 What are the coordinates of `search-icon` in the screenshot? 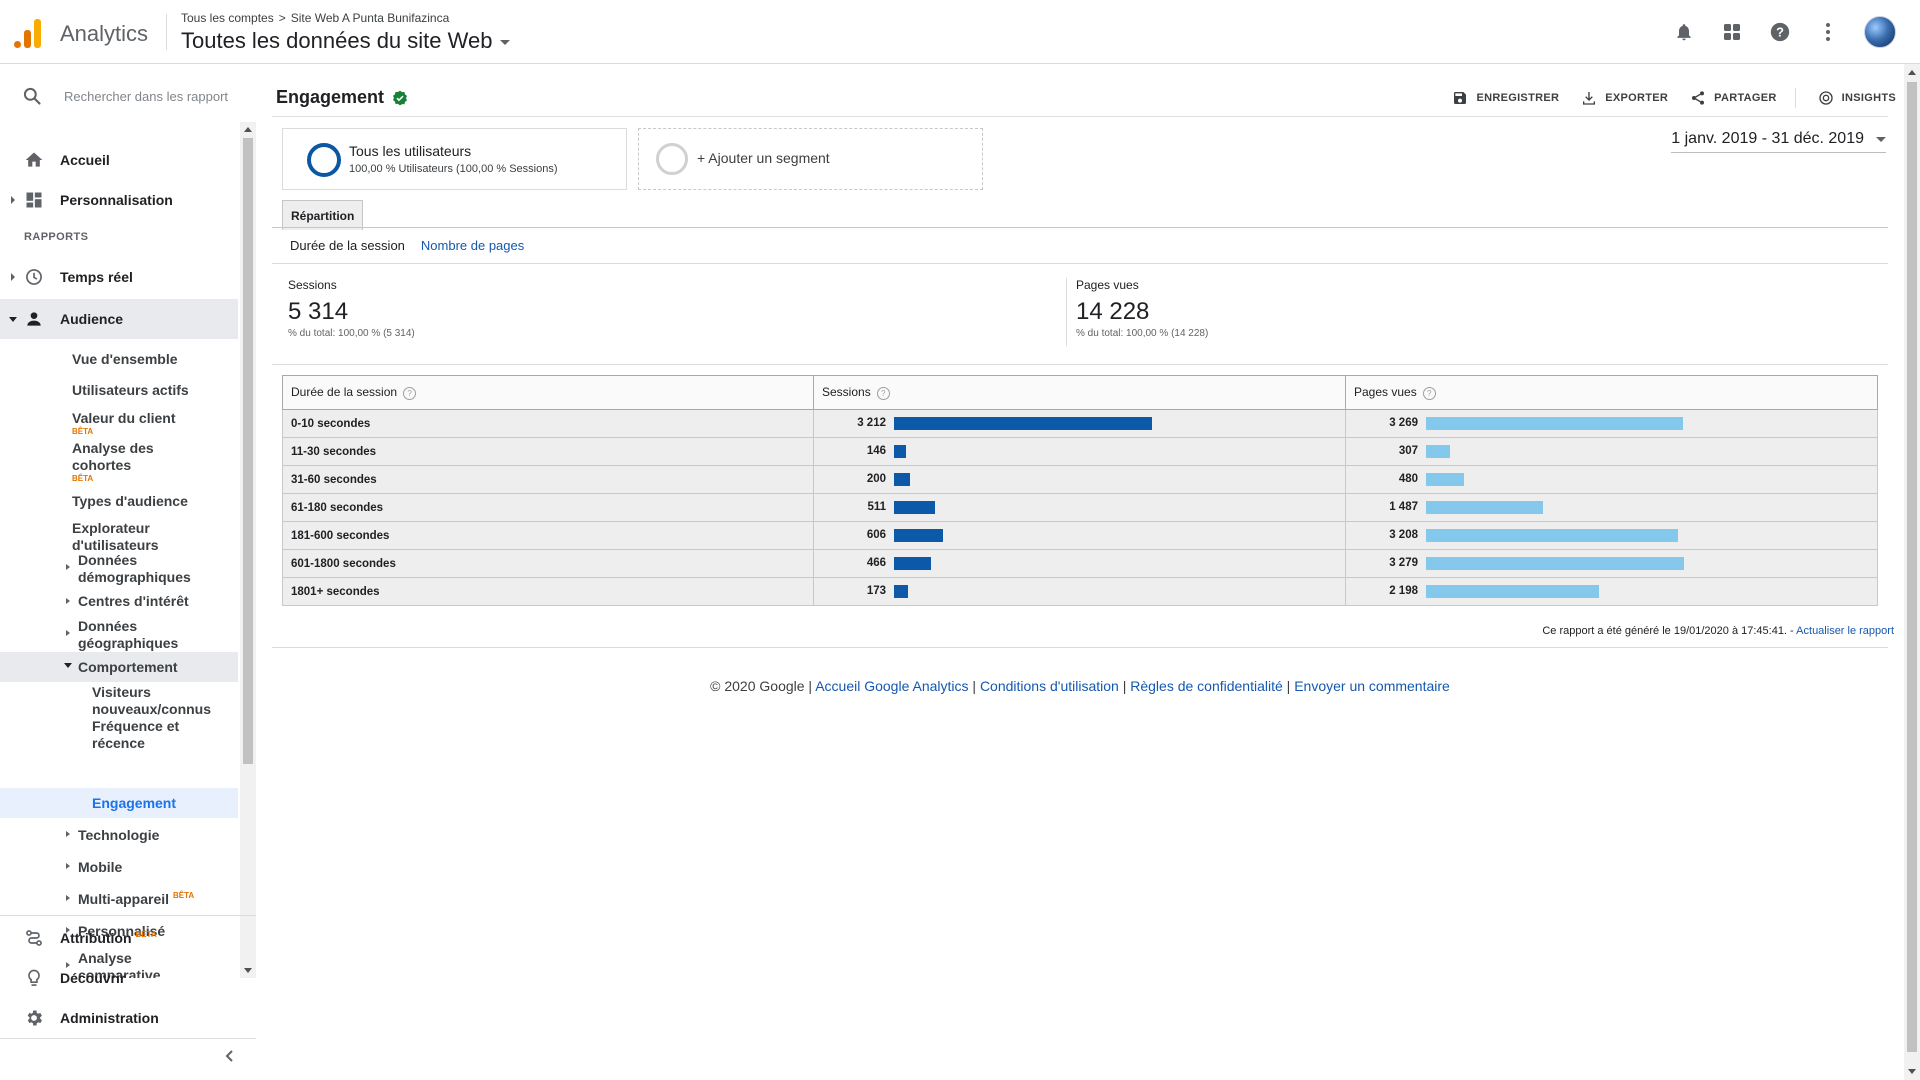 It's located at (32, 96).